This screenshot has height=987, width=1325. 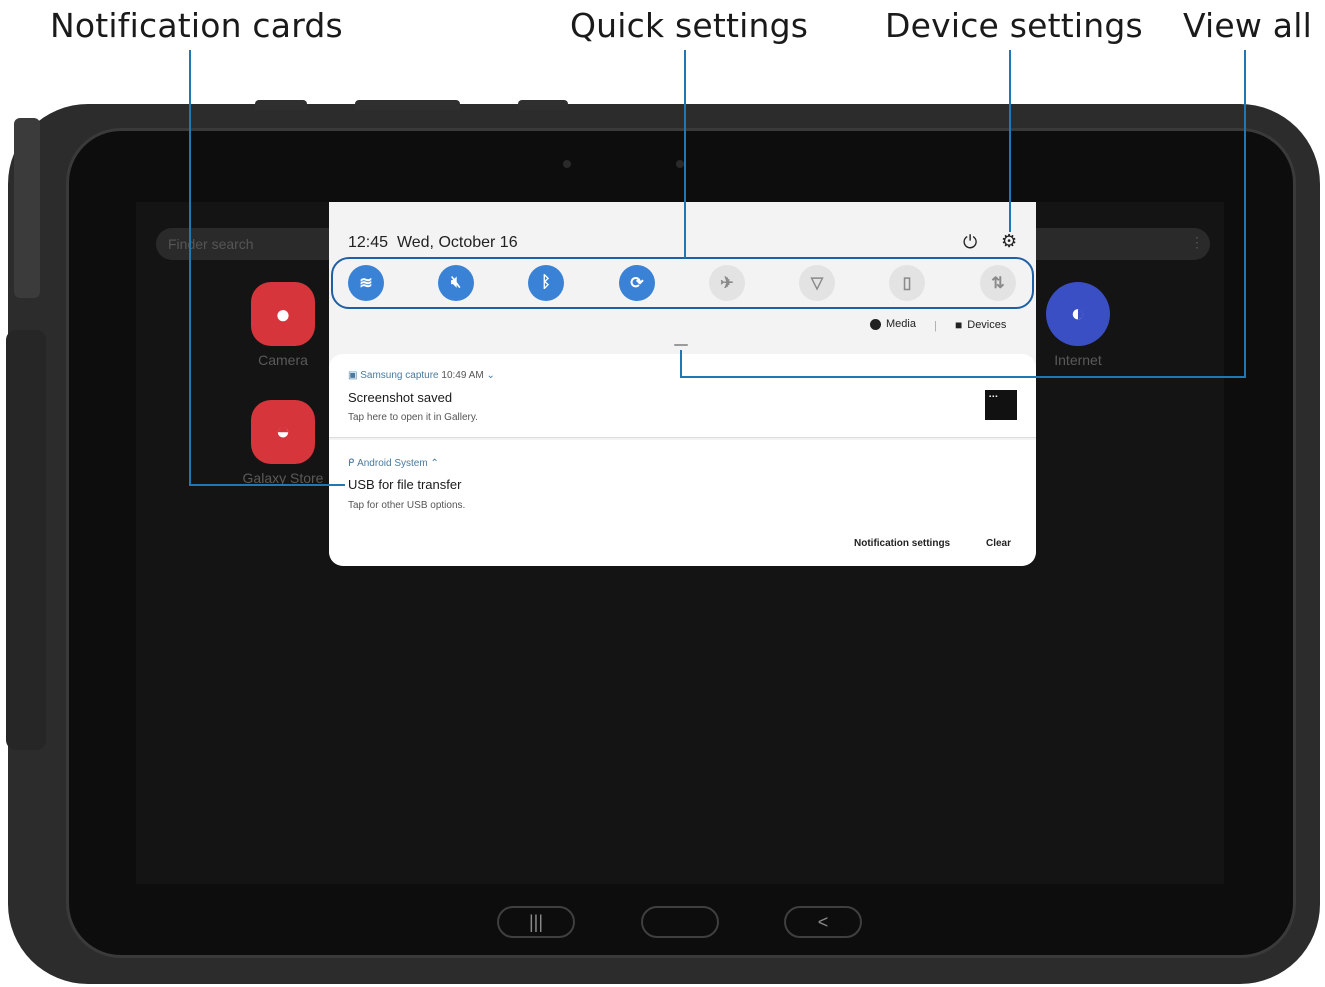 What do you see at coordinates (413, 417) in the screenshot?
I see `notification-text: Tap here to open it in Gallery.` at bounding box center [413, 417].